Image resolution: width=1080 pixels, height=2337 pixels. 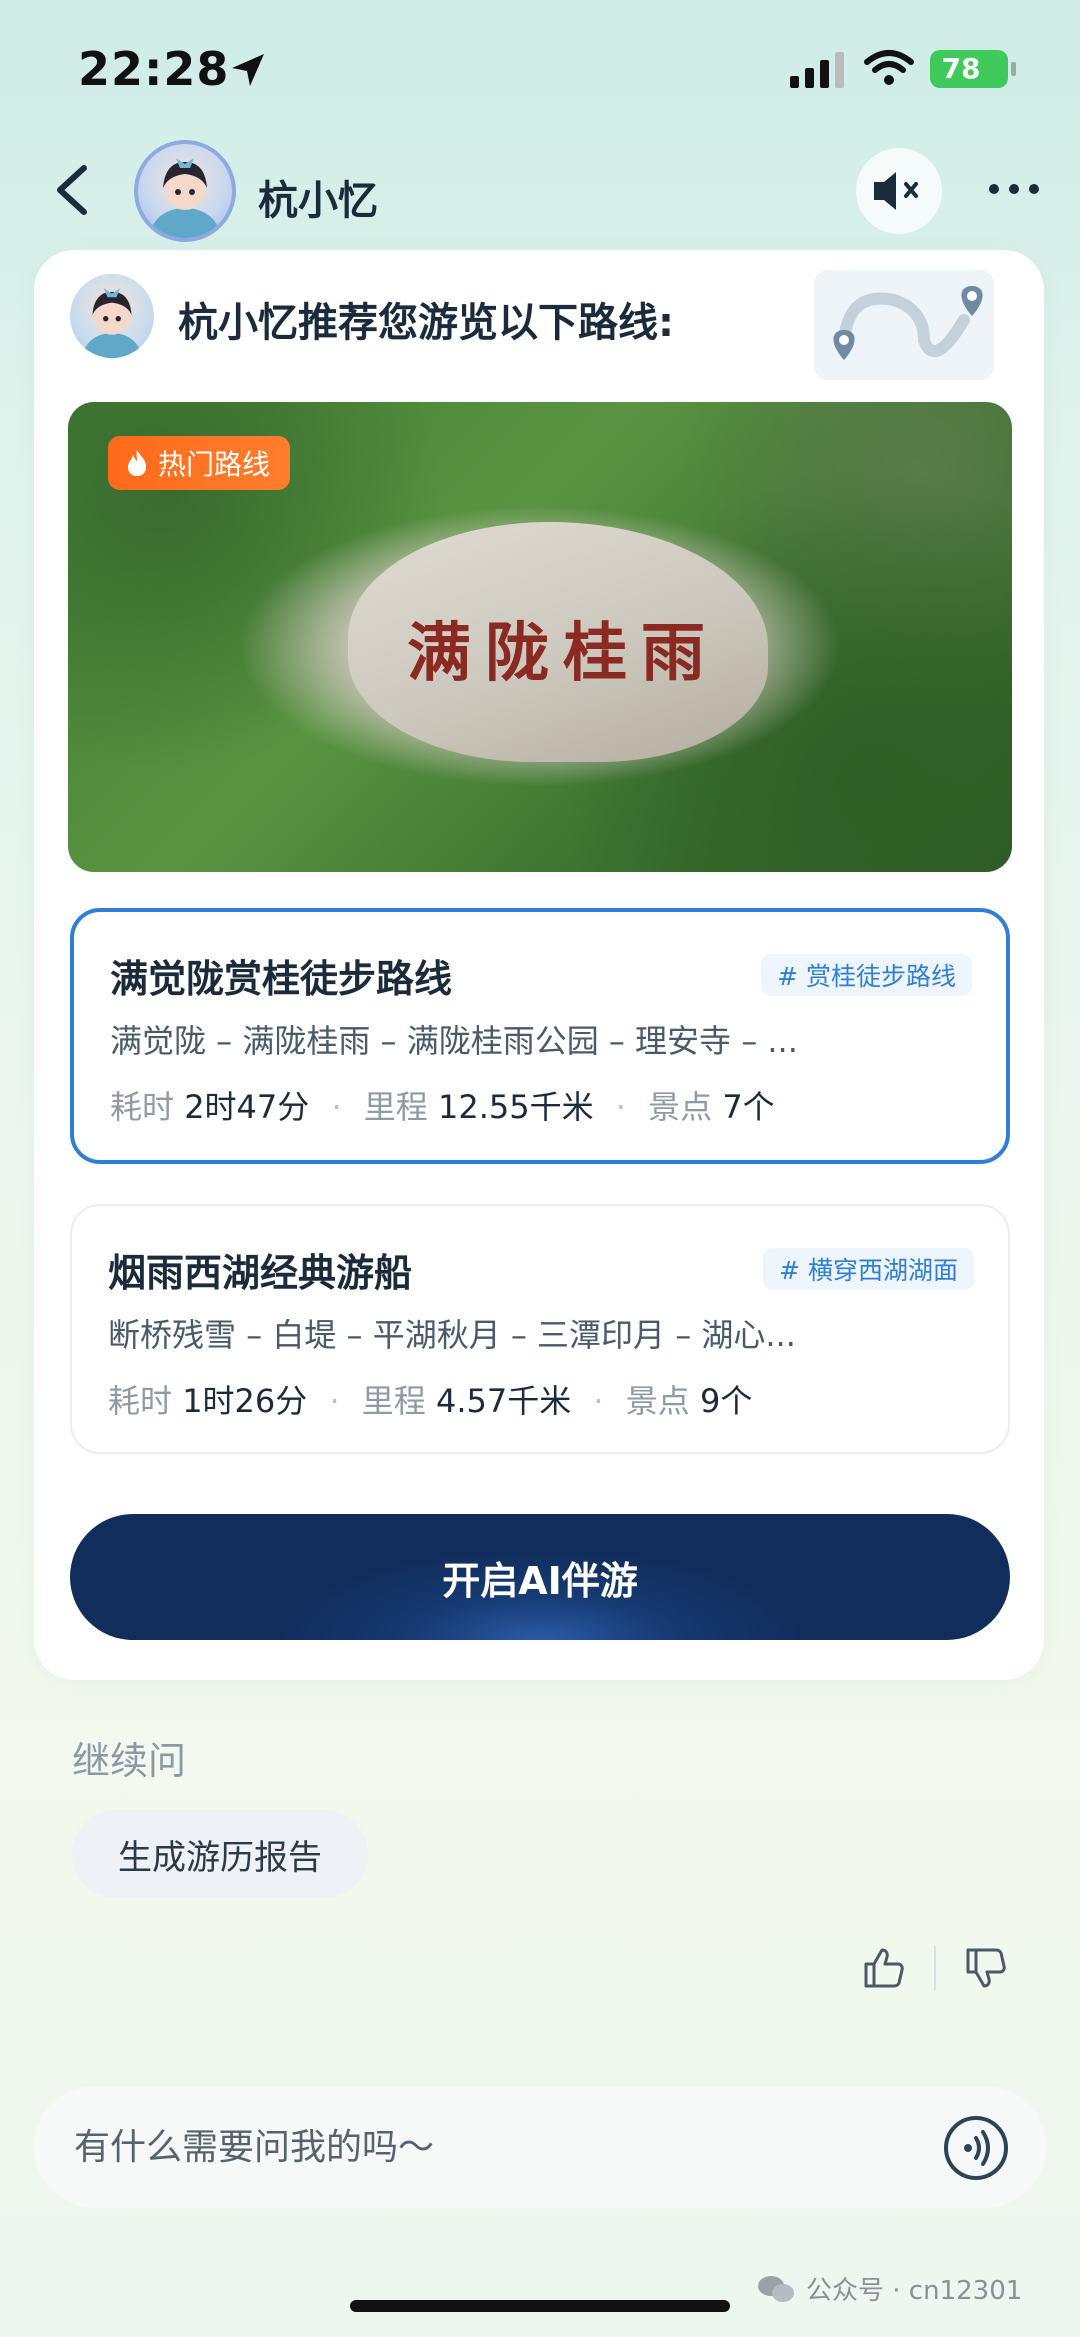 What do you see at coordinates (318, 201) in the screenshot?
I see `page-title: 杭小忆` at bounding box center [318, 201].